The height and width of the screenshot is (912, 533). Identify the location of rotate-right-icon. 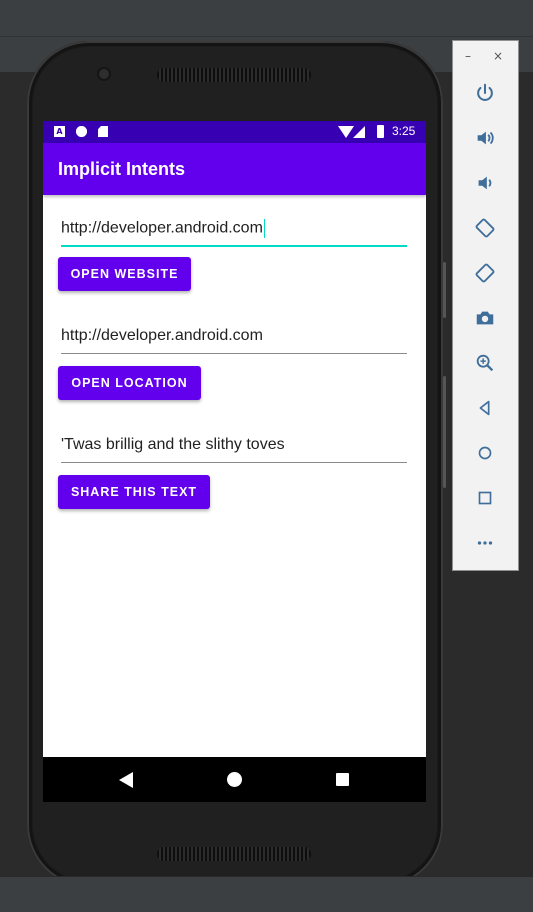
(485, 273).